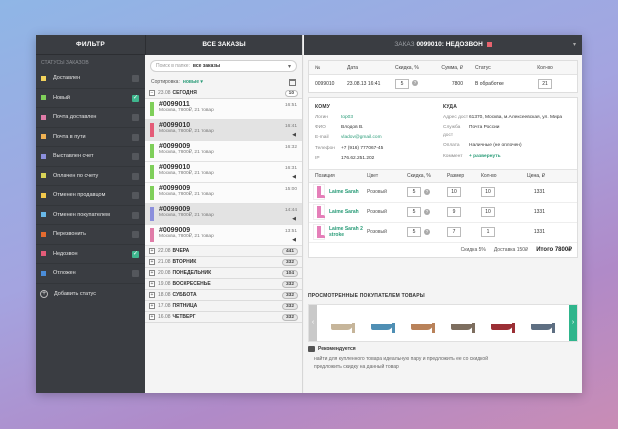  I want to click on search-input: Поиск в папке: все заказы ▾, so click(223, 66).